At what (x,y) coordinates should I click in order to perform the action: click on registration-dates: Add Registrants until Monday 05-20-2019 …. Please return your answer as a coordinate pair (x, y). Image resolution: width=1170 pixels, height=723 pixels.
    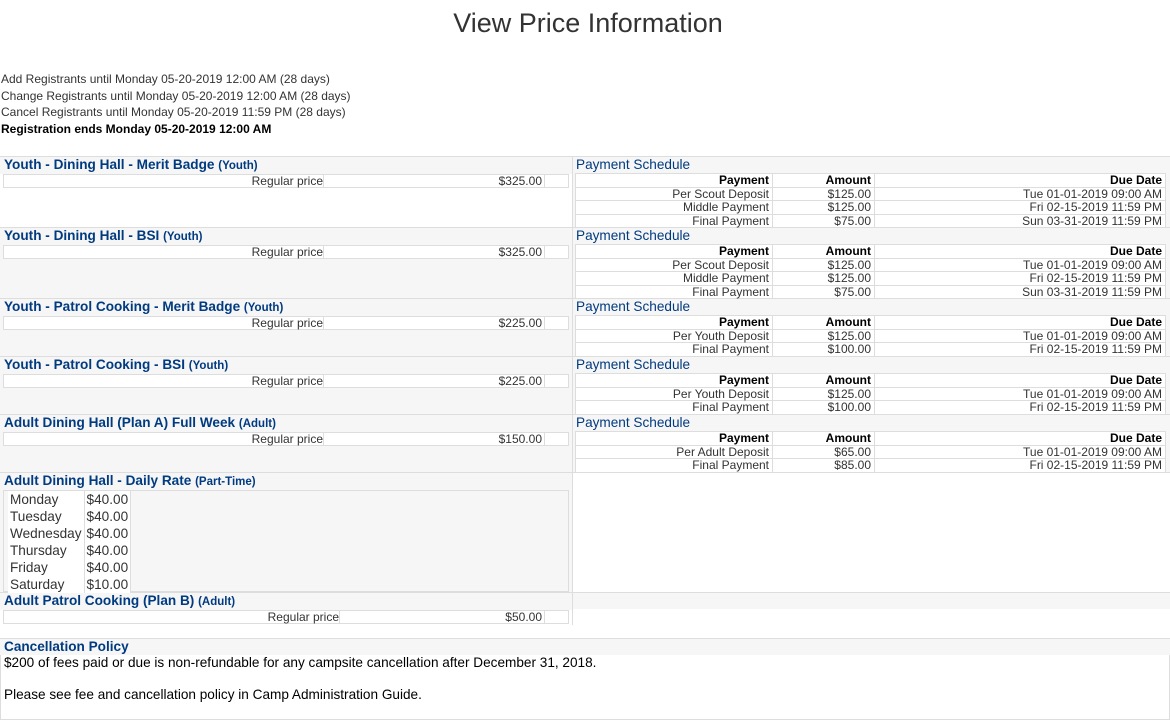
    Looking at the image, I should click on (176, 104).